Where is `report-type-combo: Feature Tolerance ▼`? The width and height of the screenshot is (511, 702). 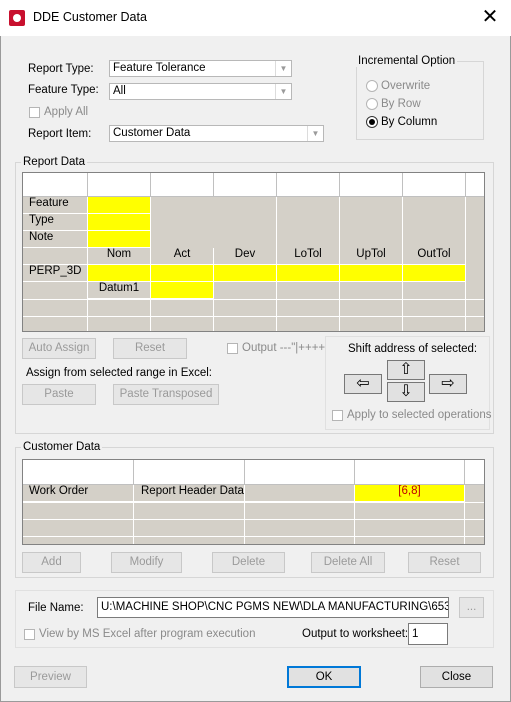
report-type-combo: Feature Tolerance ▼ is located at coordinates (200, 68).